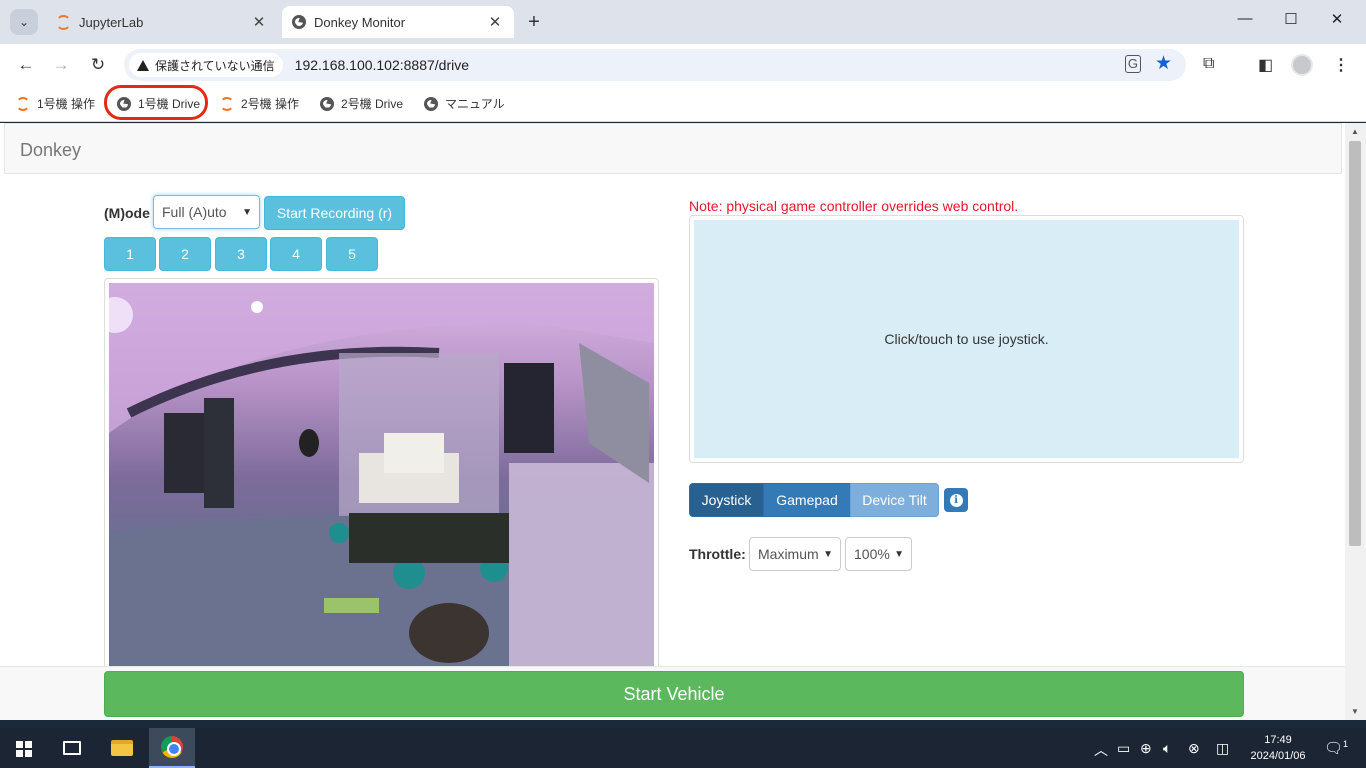 The width and height of the screenshot is (1366, 768). I want to click on chevron-down-icon: ⌄, so click(24, 22).